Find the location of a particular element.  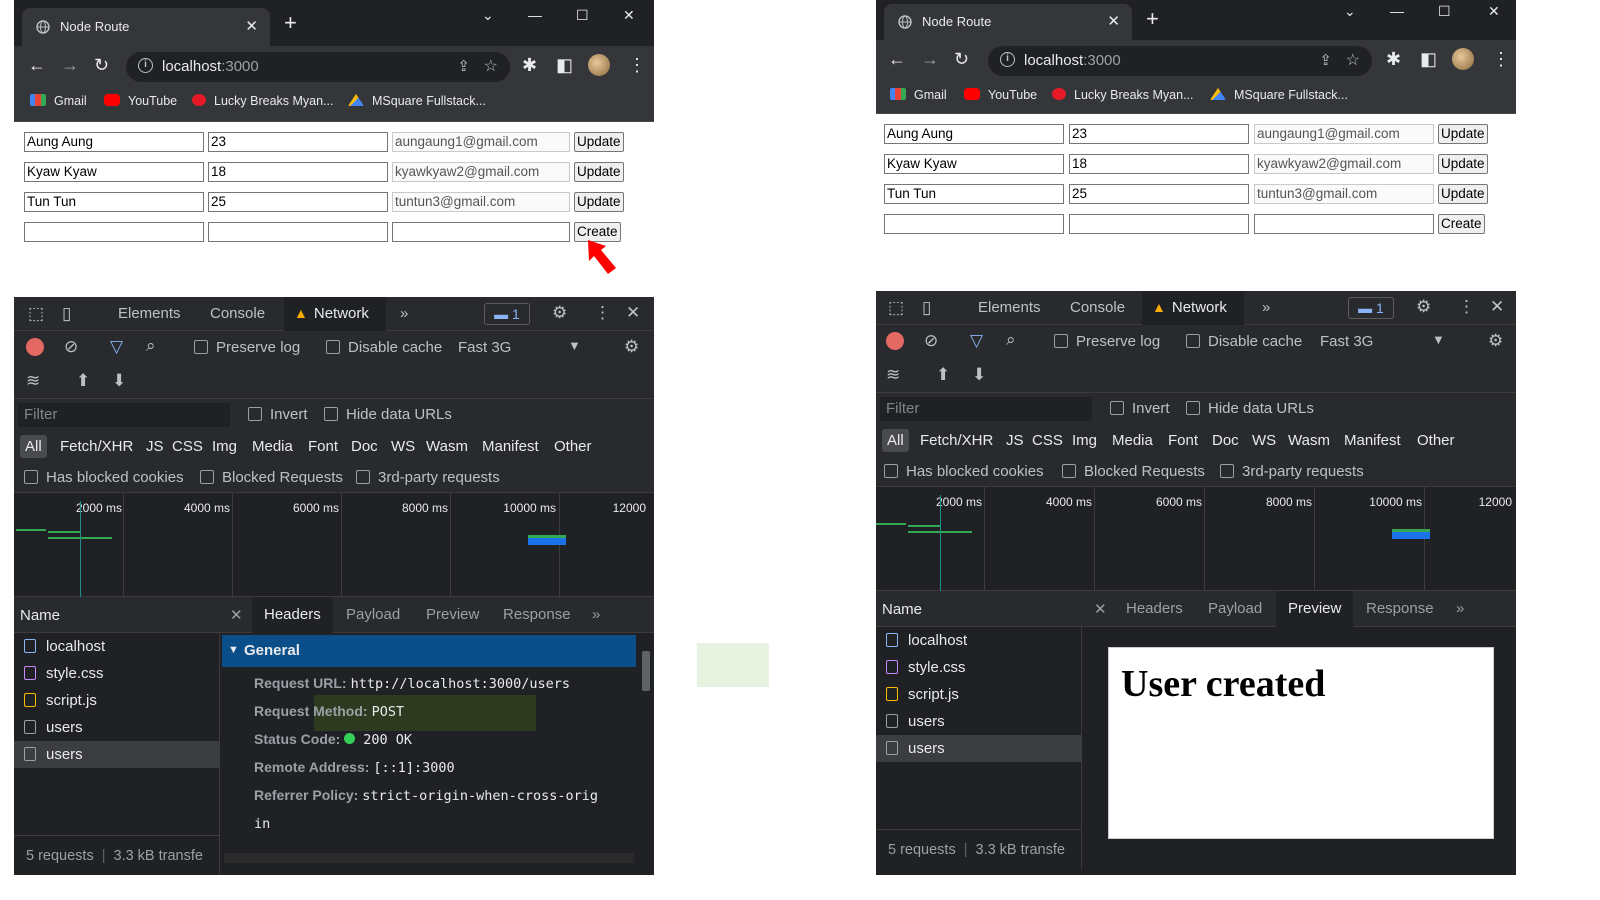

type-filter-js: JS is located at coordinates (1015, 440).